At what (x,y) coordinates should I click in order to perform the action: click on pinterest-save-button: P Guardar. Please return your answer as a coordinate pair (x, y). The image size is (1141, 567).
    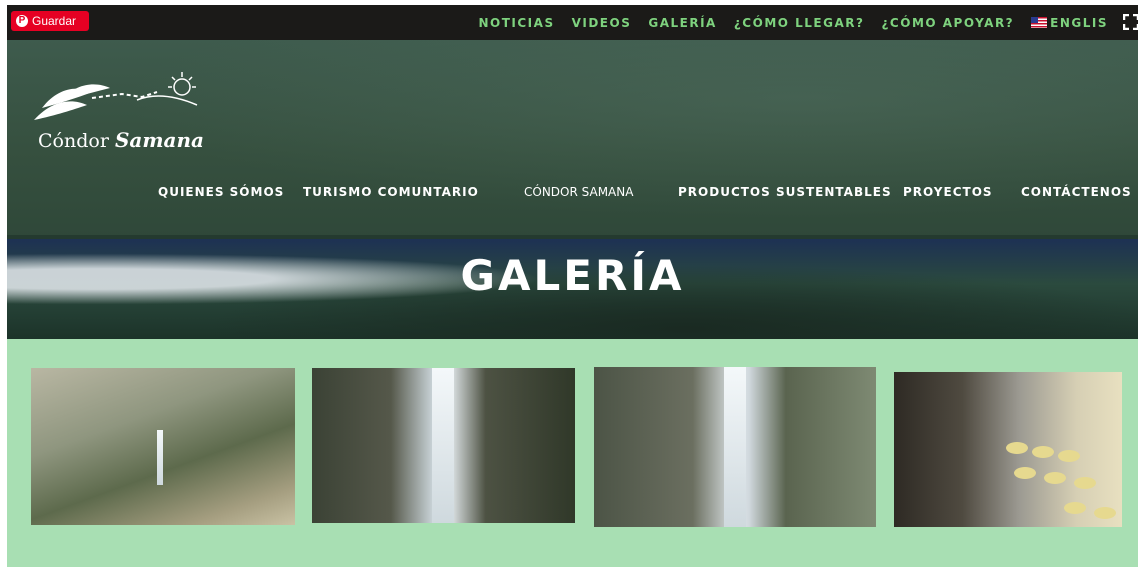
    Looking at the image, I should click on (50, 21).